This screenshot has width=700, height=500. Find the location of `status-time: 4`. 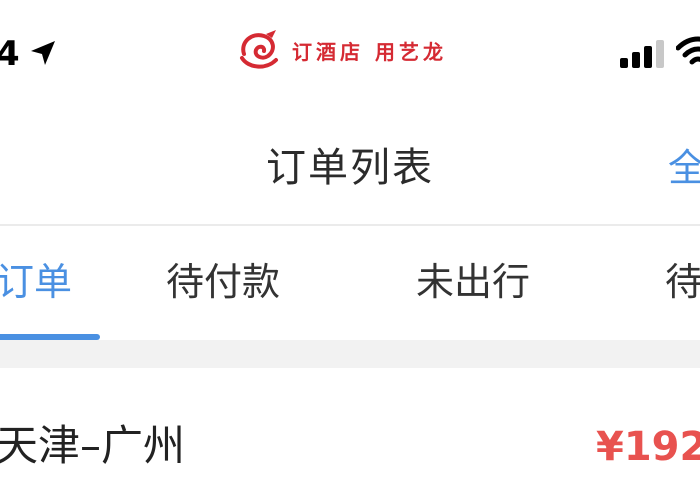

status-time: 4 is located at coordinates (10, 54).